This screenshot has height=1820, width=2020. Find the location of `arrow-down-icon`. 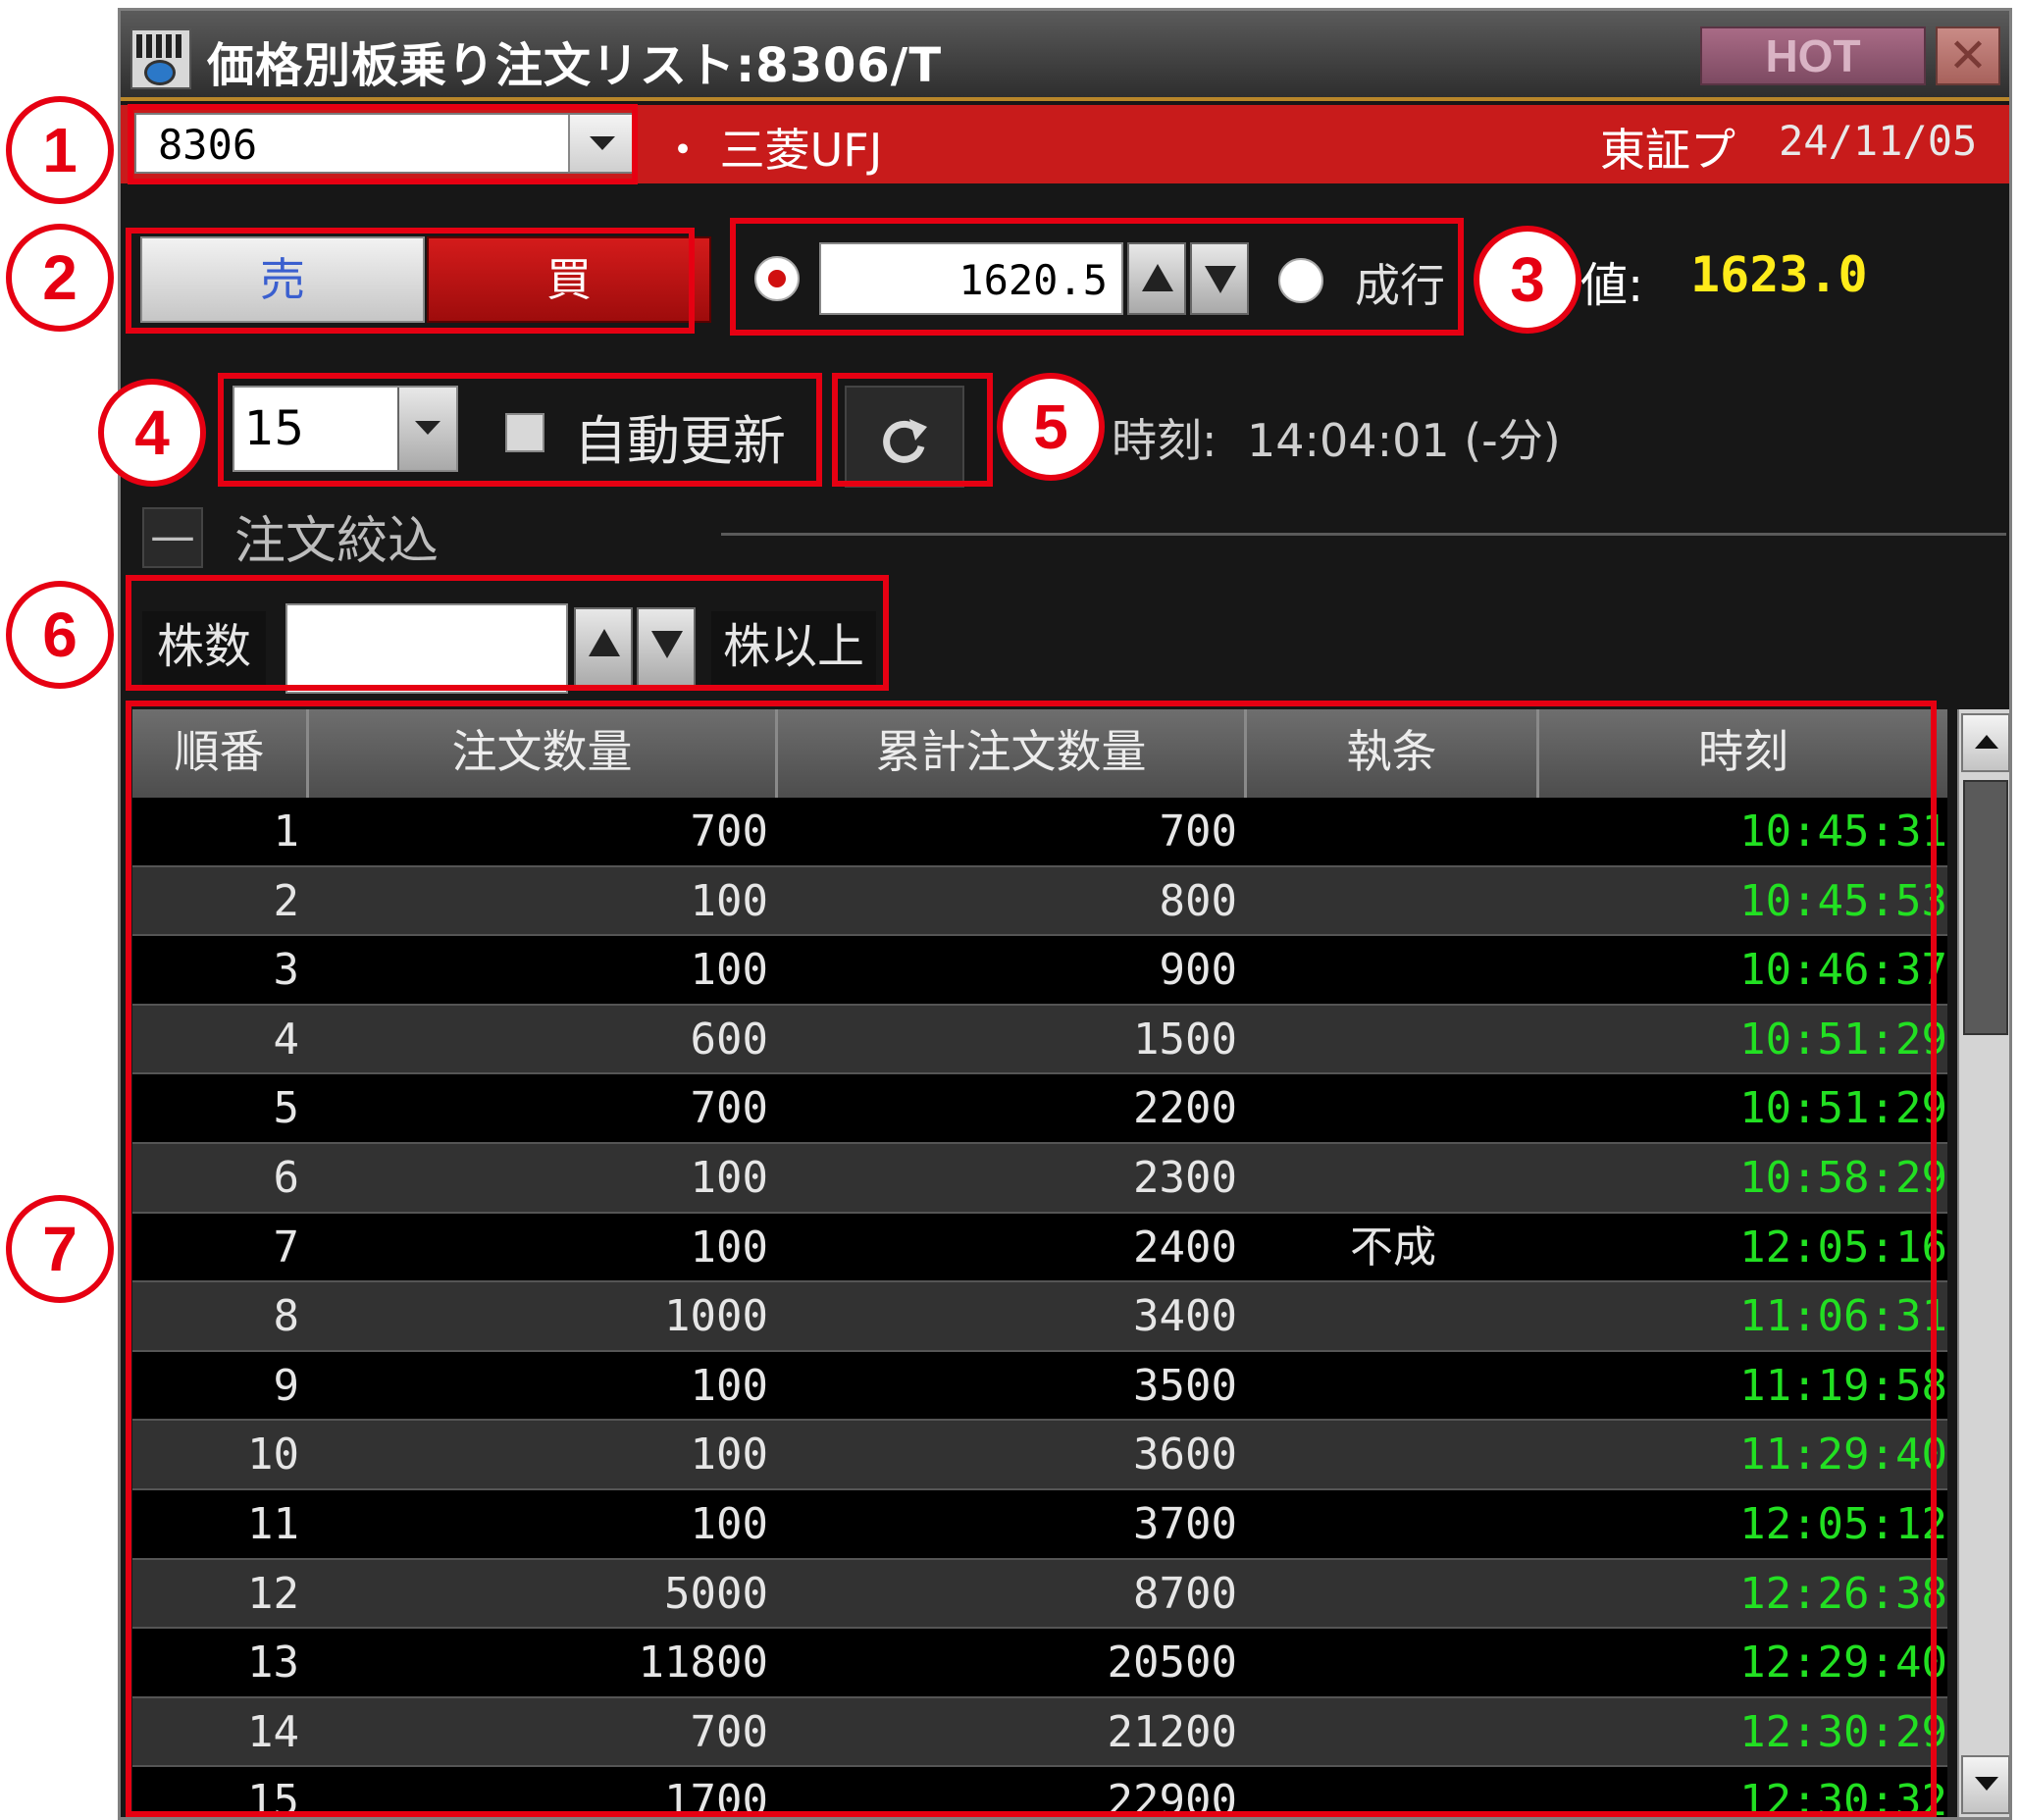

arrow-down-icon is located at coordinates (1986, 1784).